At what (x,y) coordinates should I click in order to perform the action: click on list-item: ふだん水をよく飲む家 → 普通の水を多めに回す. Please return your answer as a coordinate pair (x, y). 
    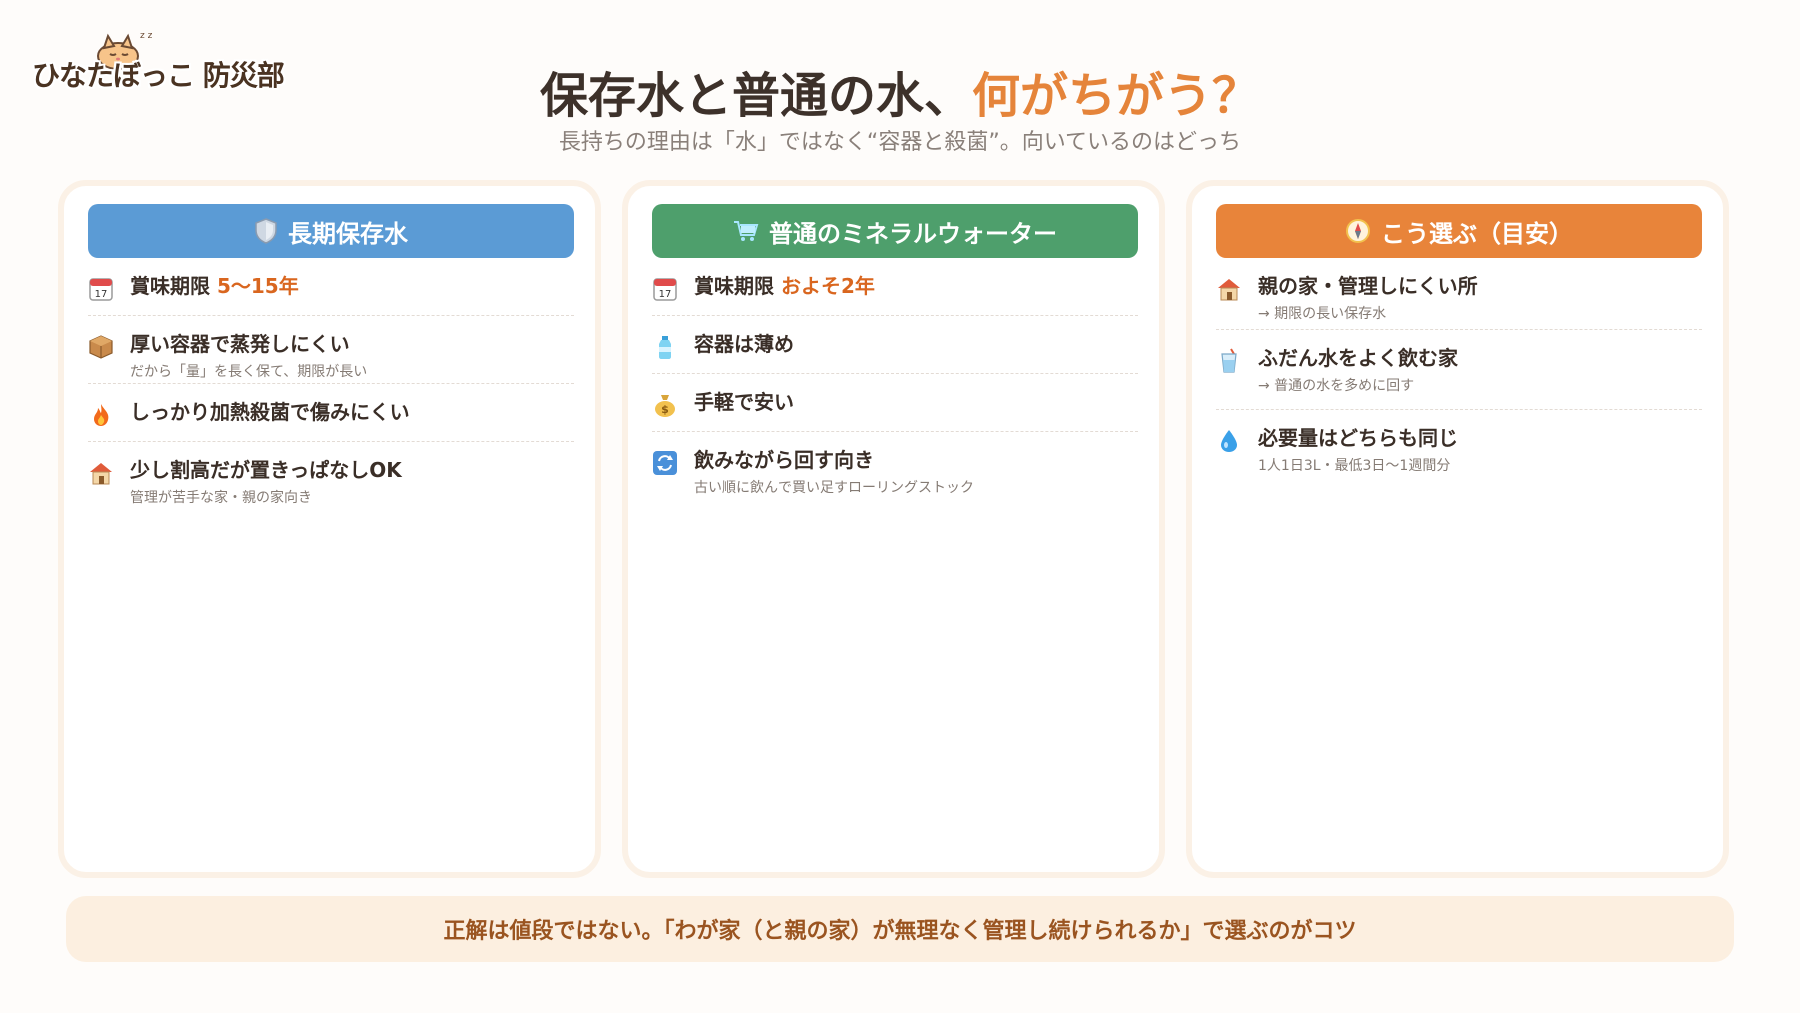
    Looking at the image, I should click on (1459, 370).